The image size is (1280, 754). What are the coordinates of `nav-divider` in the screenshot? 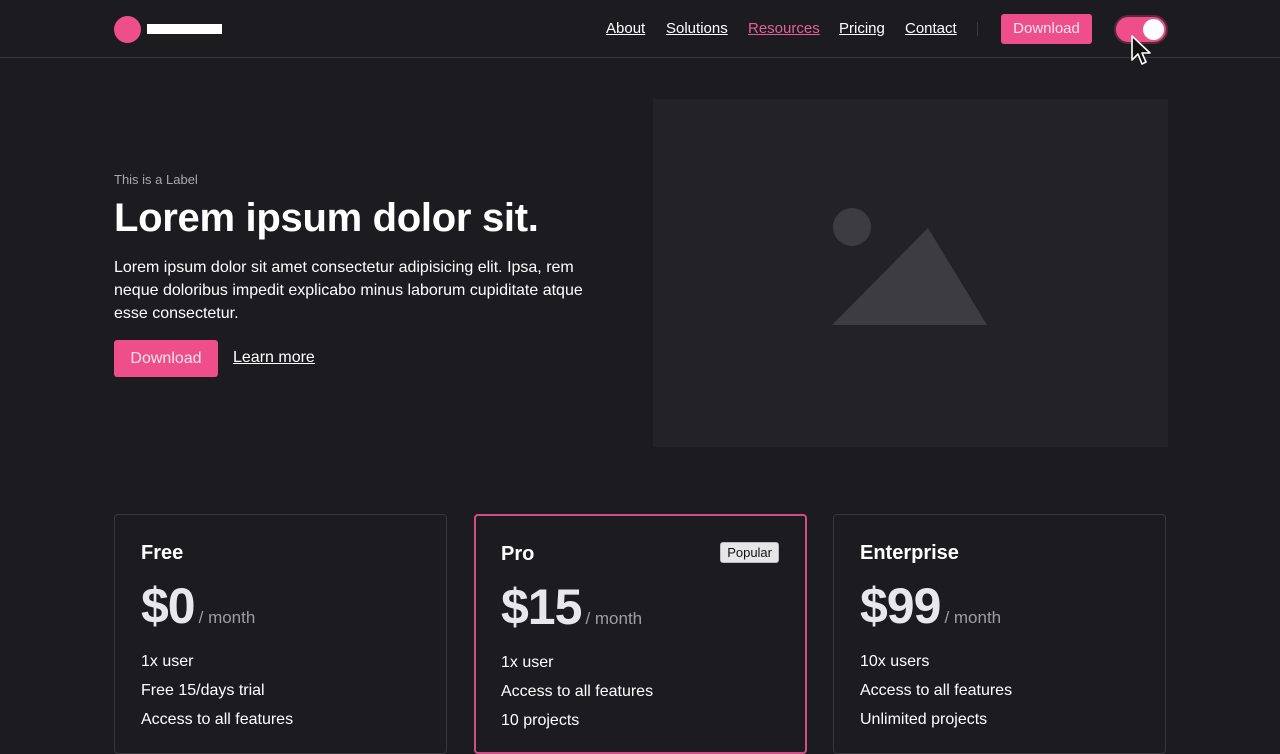 It's located at (977, 29).